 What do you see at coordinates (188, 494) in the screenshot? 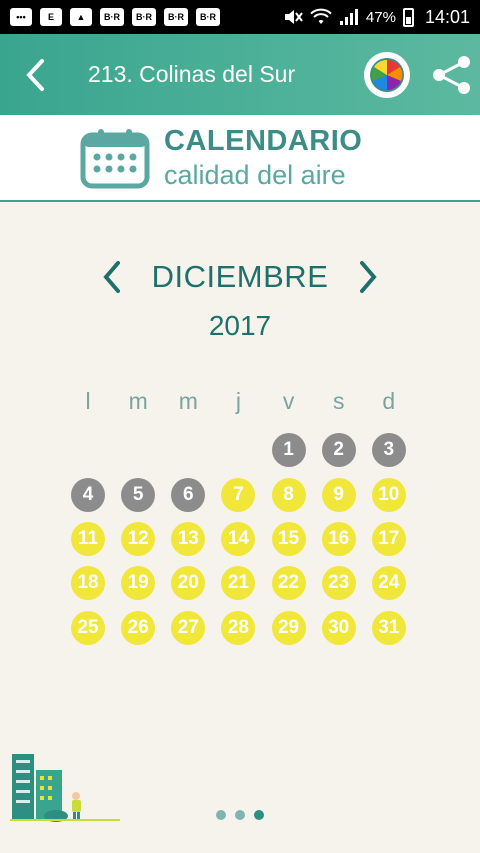
I see `day-cell: 6` at bounding box center [188, 494].